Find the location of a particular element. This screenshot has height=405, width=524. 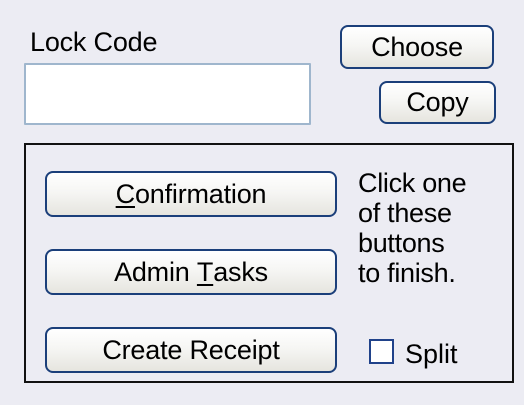

split-checkbox is located at coordinates (381, 351).